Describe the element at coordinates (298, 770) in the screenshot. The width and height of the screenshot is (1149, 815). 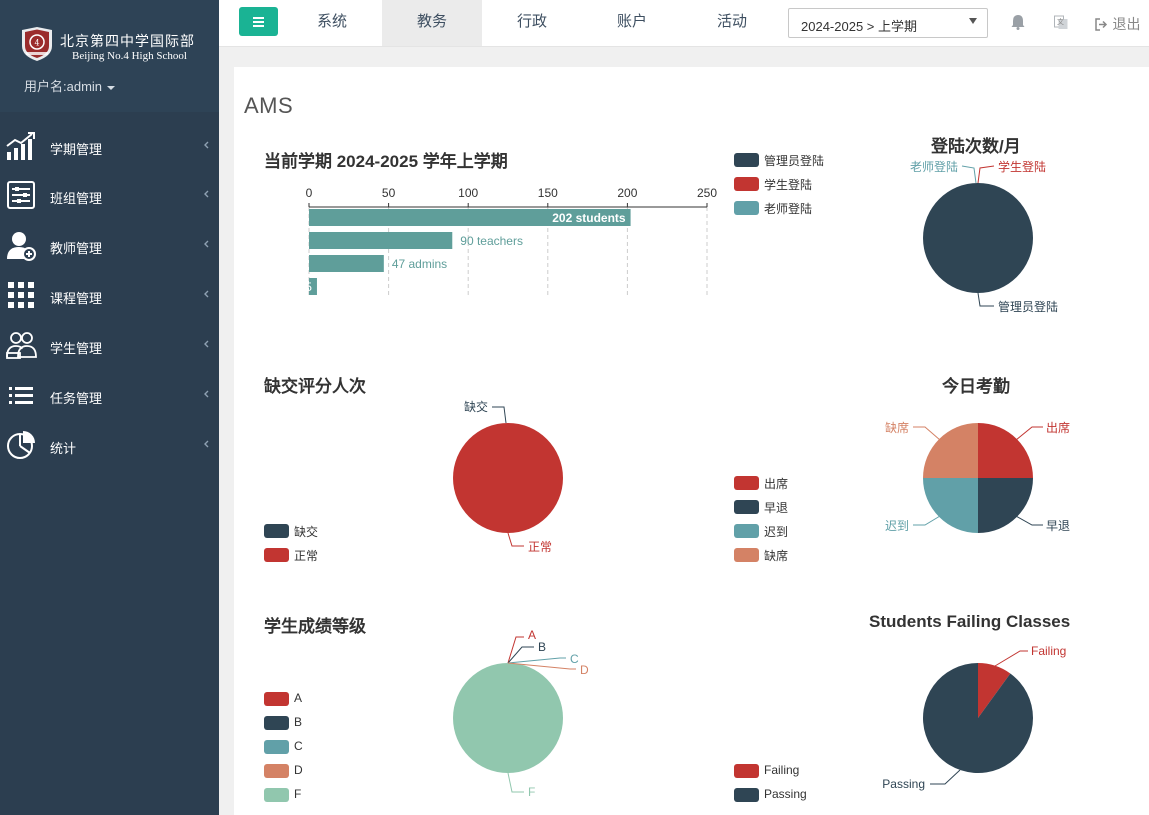
I see `legend-label: D` at that location.